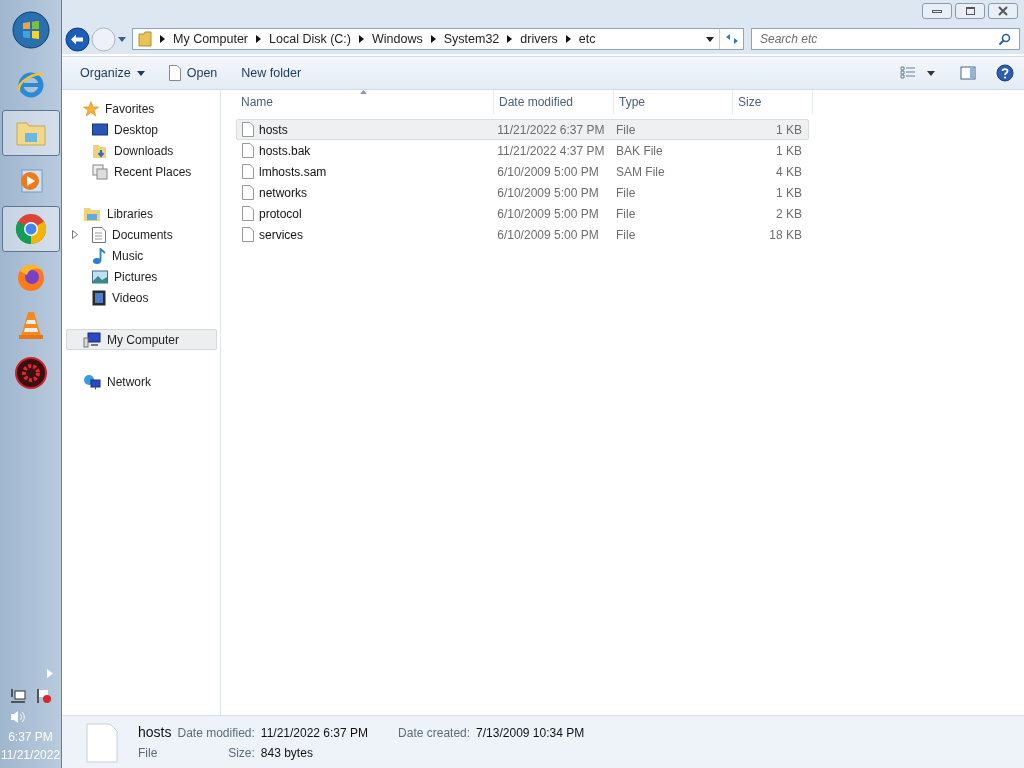  Describe the element at coordinates (434, 733) in the screenshot. I see `field-label: Date created:` at that location.